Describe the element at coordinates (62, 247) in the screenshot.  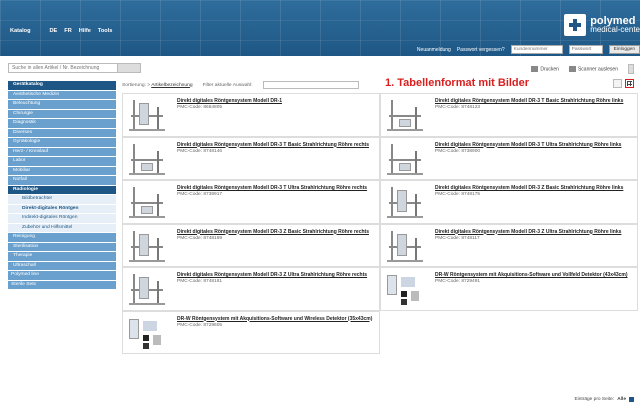
I see `sidebar-item: Sterilisation` at that location.